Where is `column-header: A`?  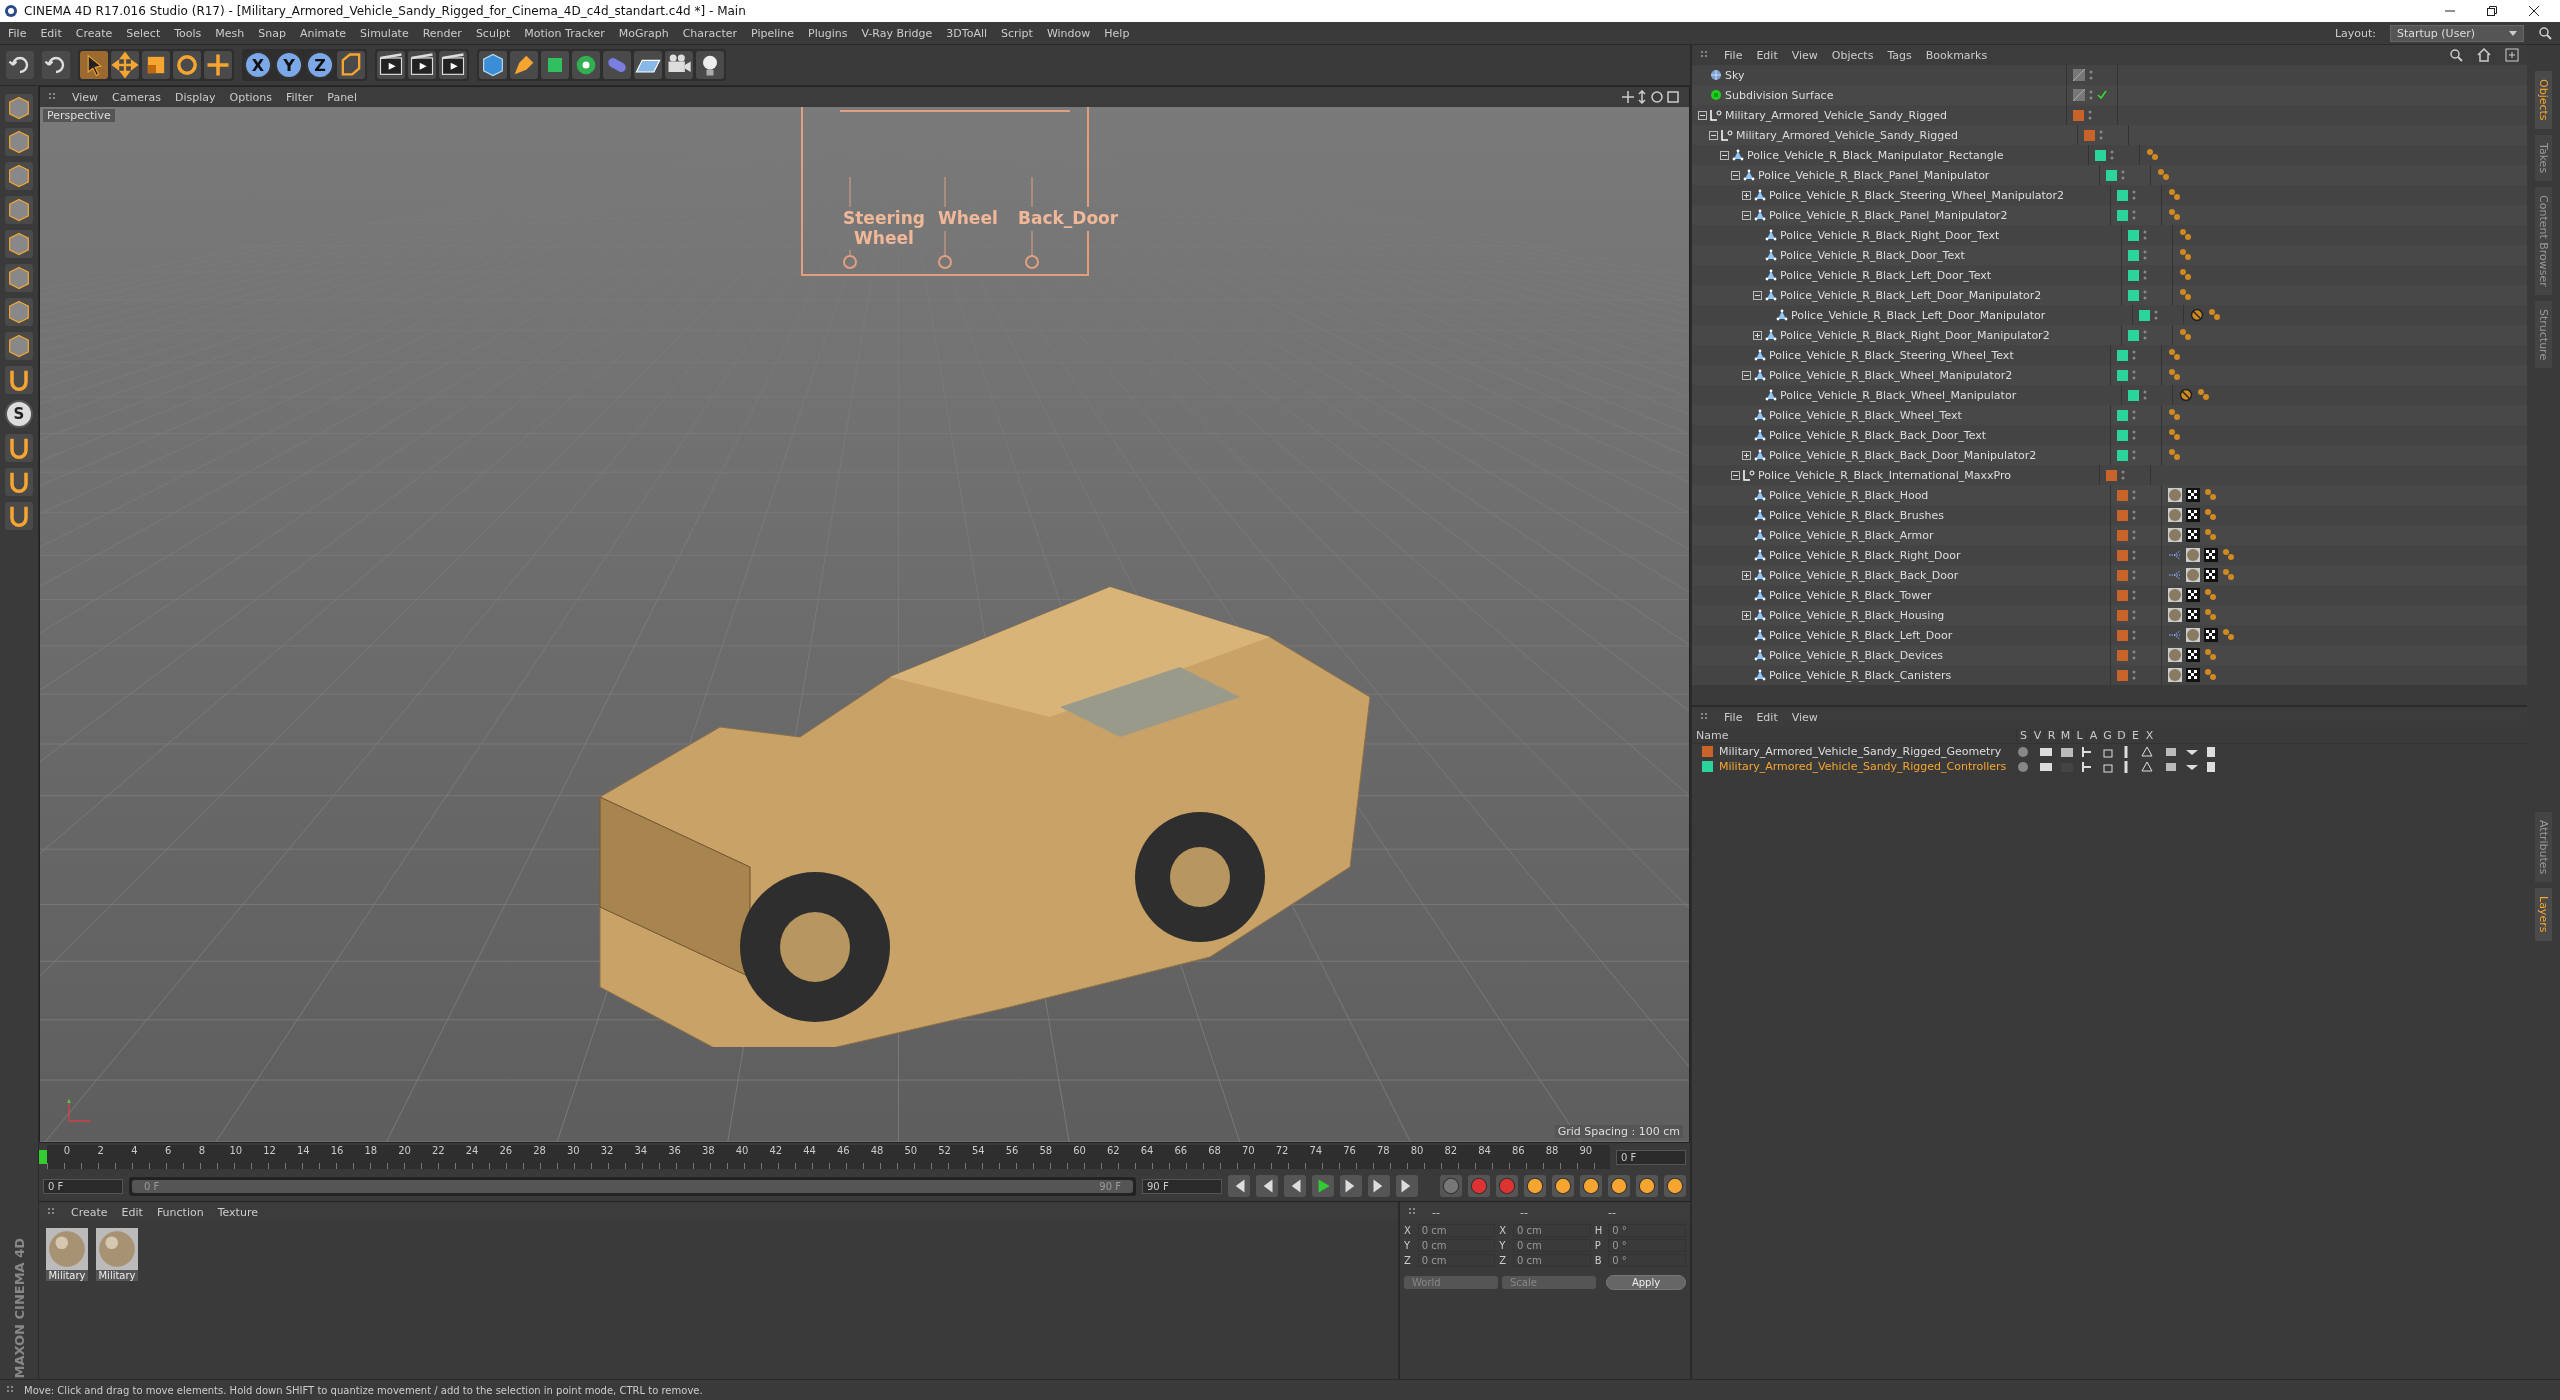 column-header: A is located at coordinates (2093, 735).